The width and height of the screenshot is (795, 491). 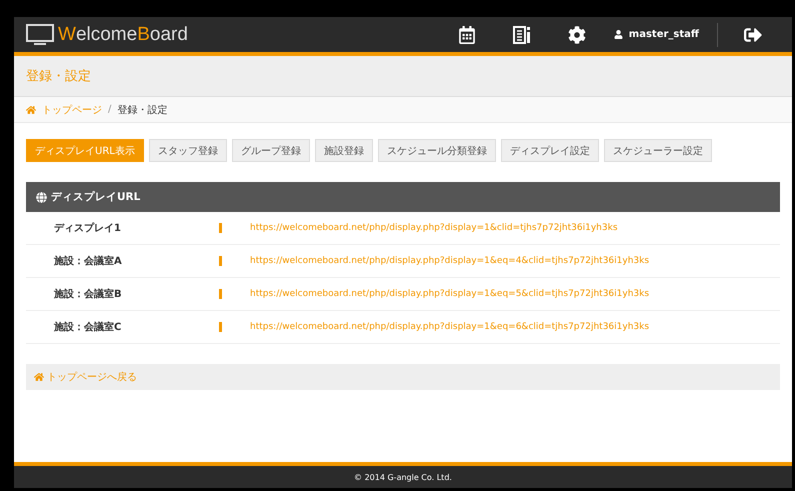 I want to click on display-url-link: https://welcomeboard.net/php/display.php?display=1&clid=tjhs7p72jht36i1yh3ks, so click(x=434, y=228).